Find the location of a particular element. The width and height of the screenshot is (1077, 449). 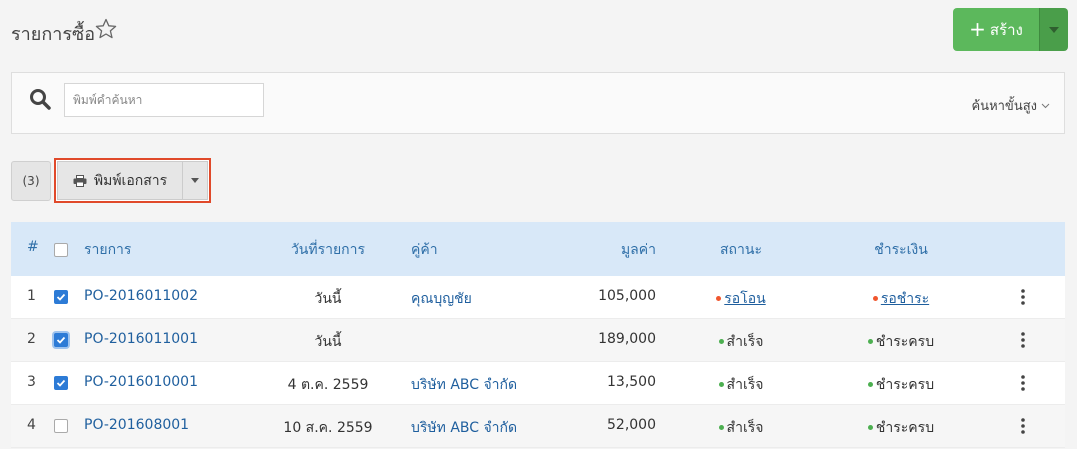

print-button-group: พิมพ์เอกสาร is located at coordinates (132, 180).